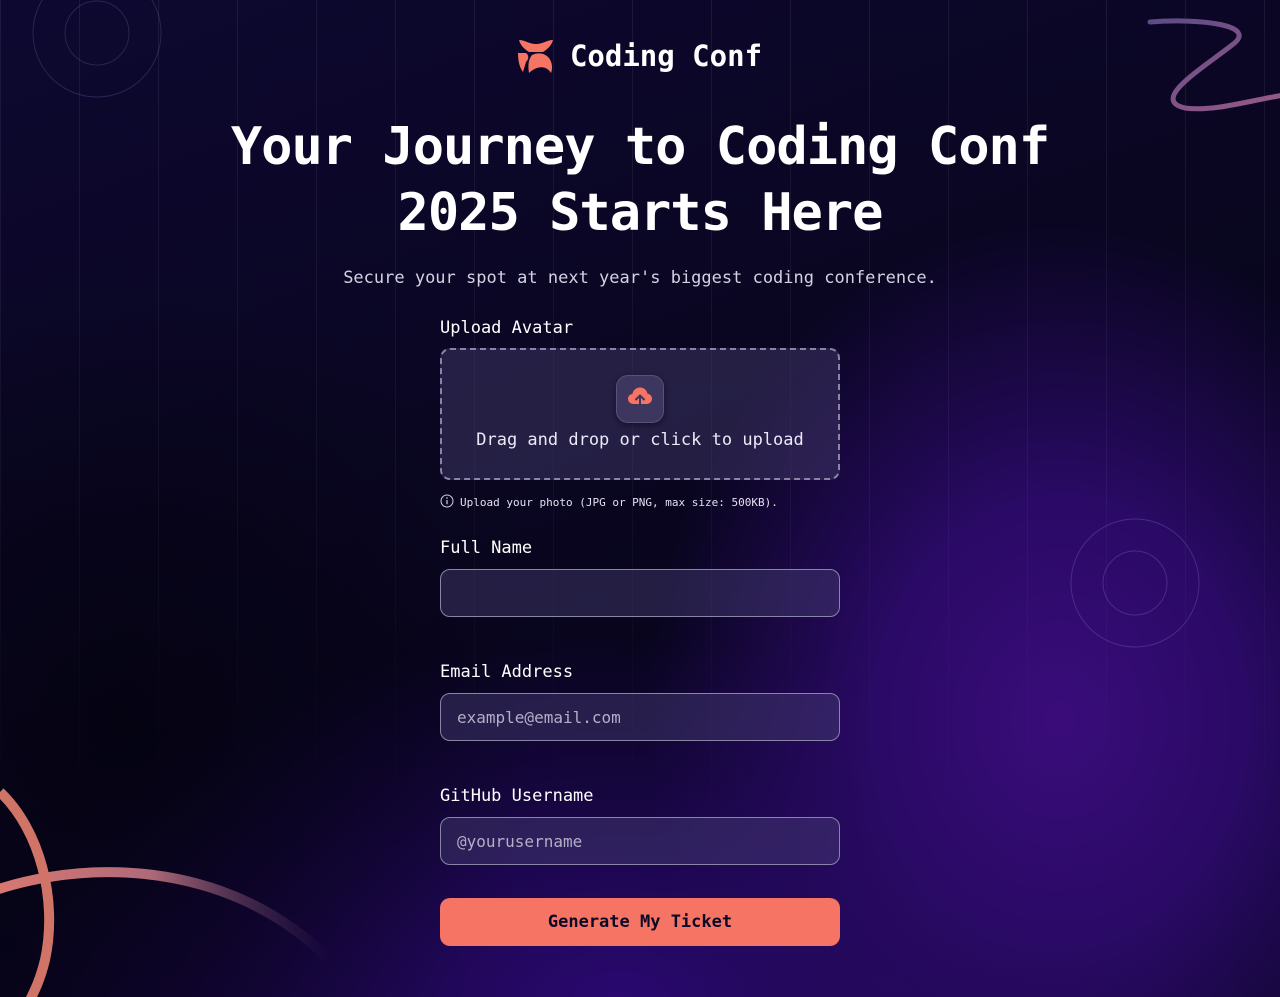  What do you see at coordinates (640, 717) in the screenshot?
I see `email-input` at bounding box center [640, 717].